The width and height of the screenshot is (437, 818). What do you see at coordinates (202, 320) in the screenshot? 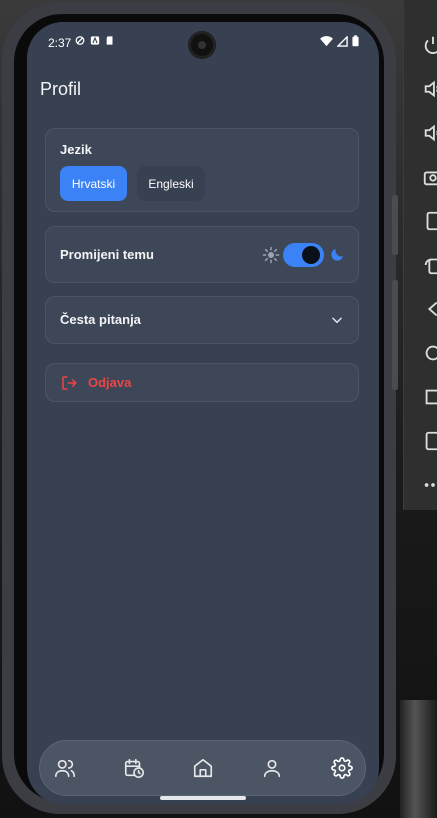
I see `faq-accordion: Česta pitanja` at bounding box center [202, 320].